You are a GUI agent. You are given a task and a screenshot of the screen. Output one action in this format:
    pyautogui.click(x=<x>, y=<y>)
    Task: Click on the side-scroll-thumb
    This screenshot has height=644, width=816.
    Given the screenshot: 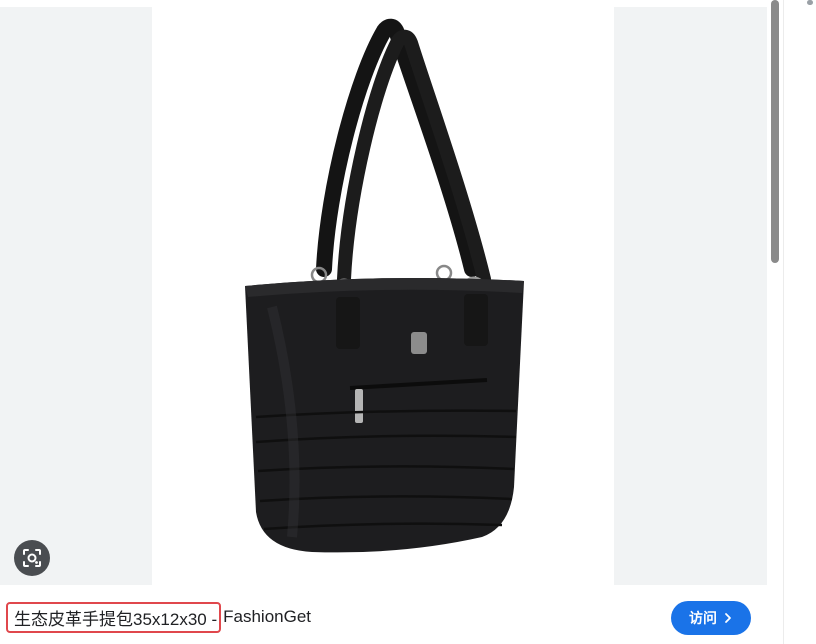 What is the action you would take?
    pyautogui.click(x=810, y=2)
    